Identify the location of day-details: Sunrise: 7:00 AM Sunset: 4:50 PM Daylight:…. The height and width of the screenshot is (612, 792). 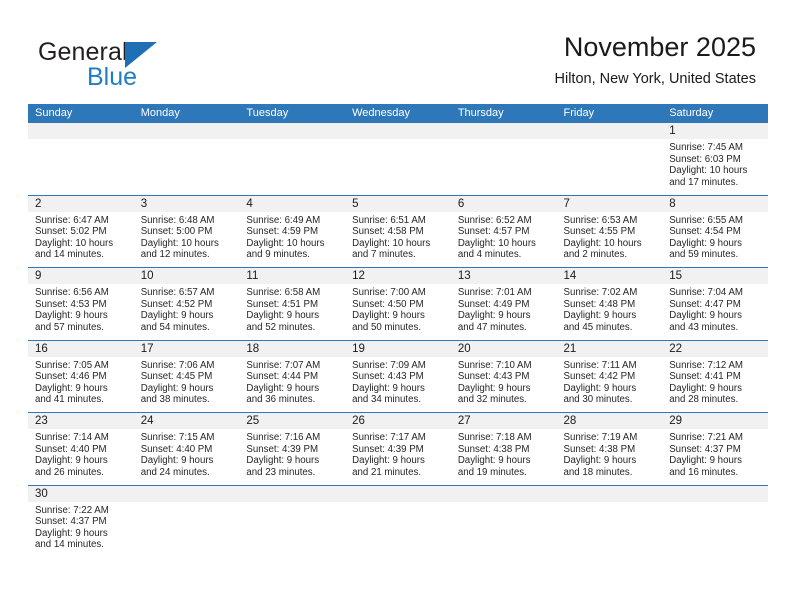
(398, 308).